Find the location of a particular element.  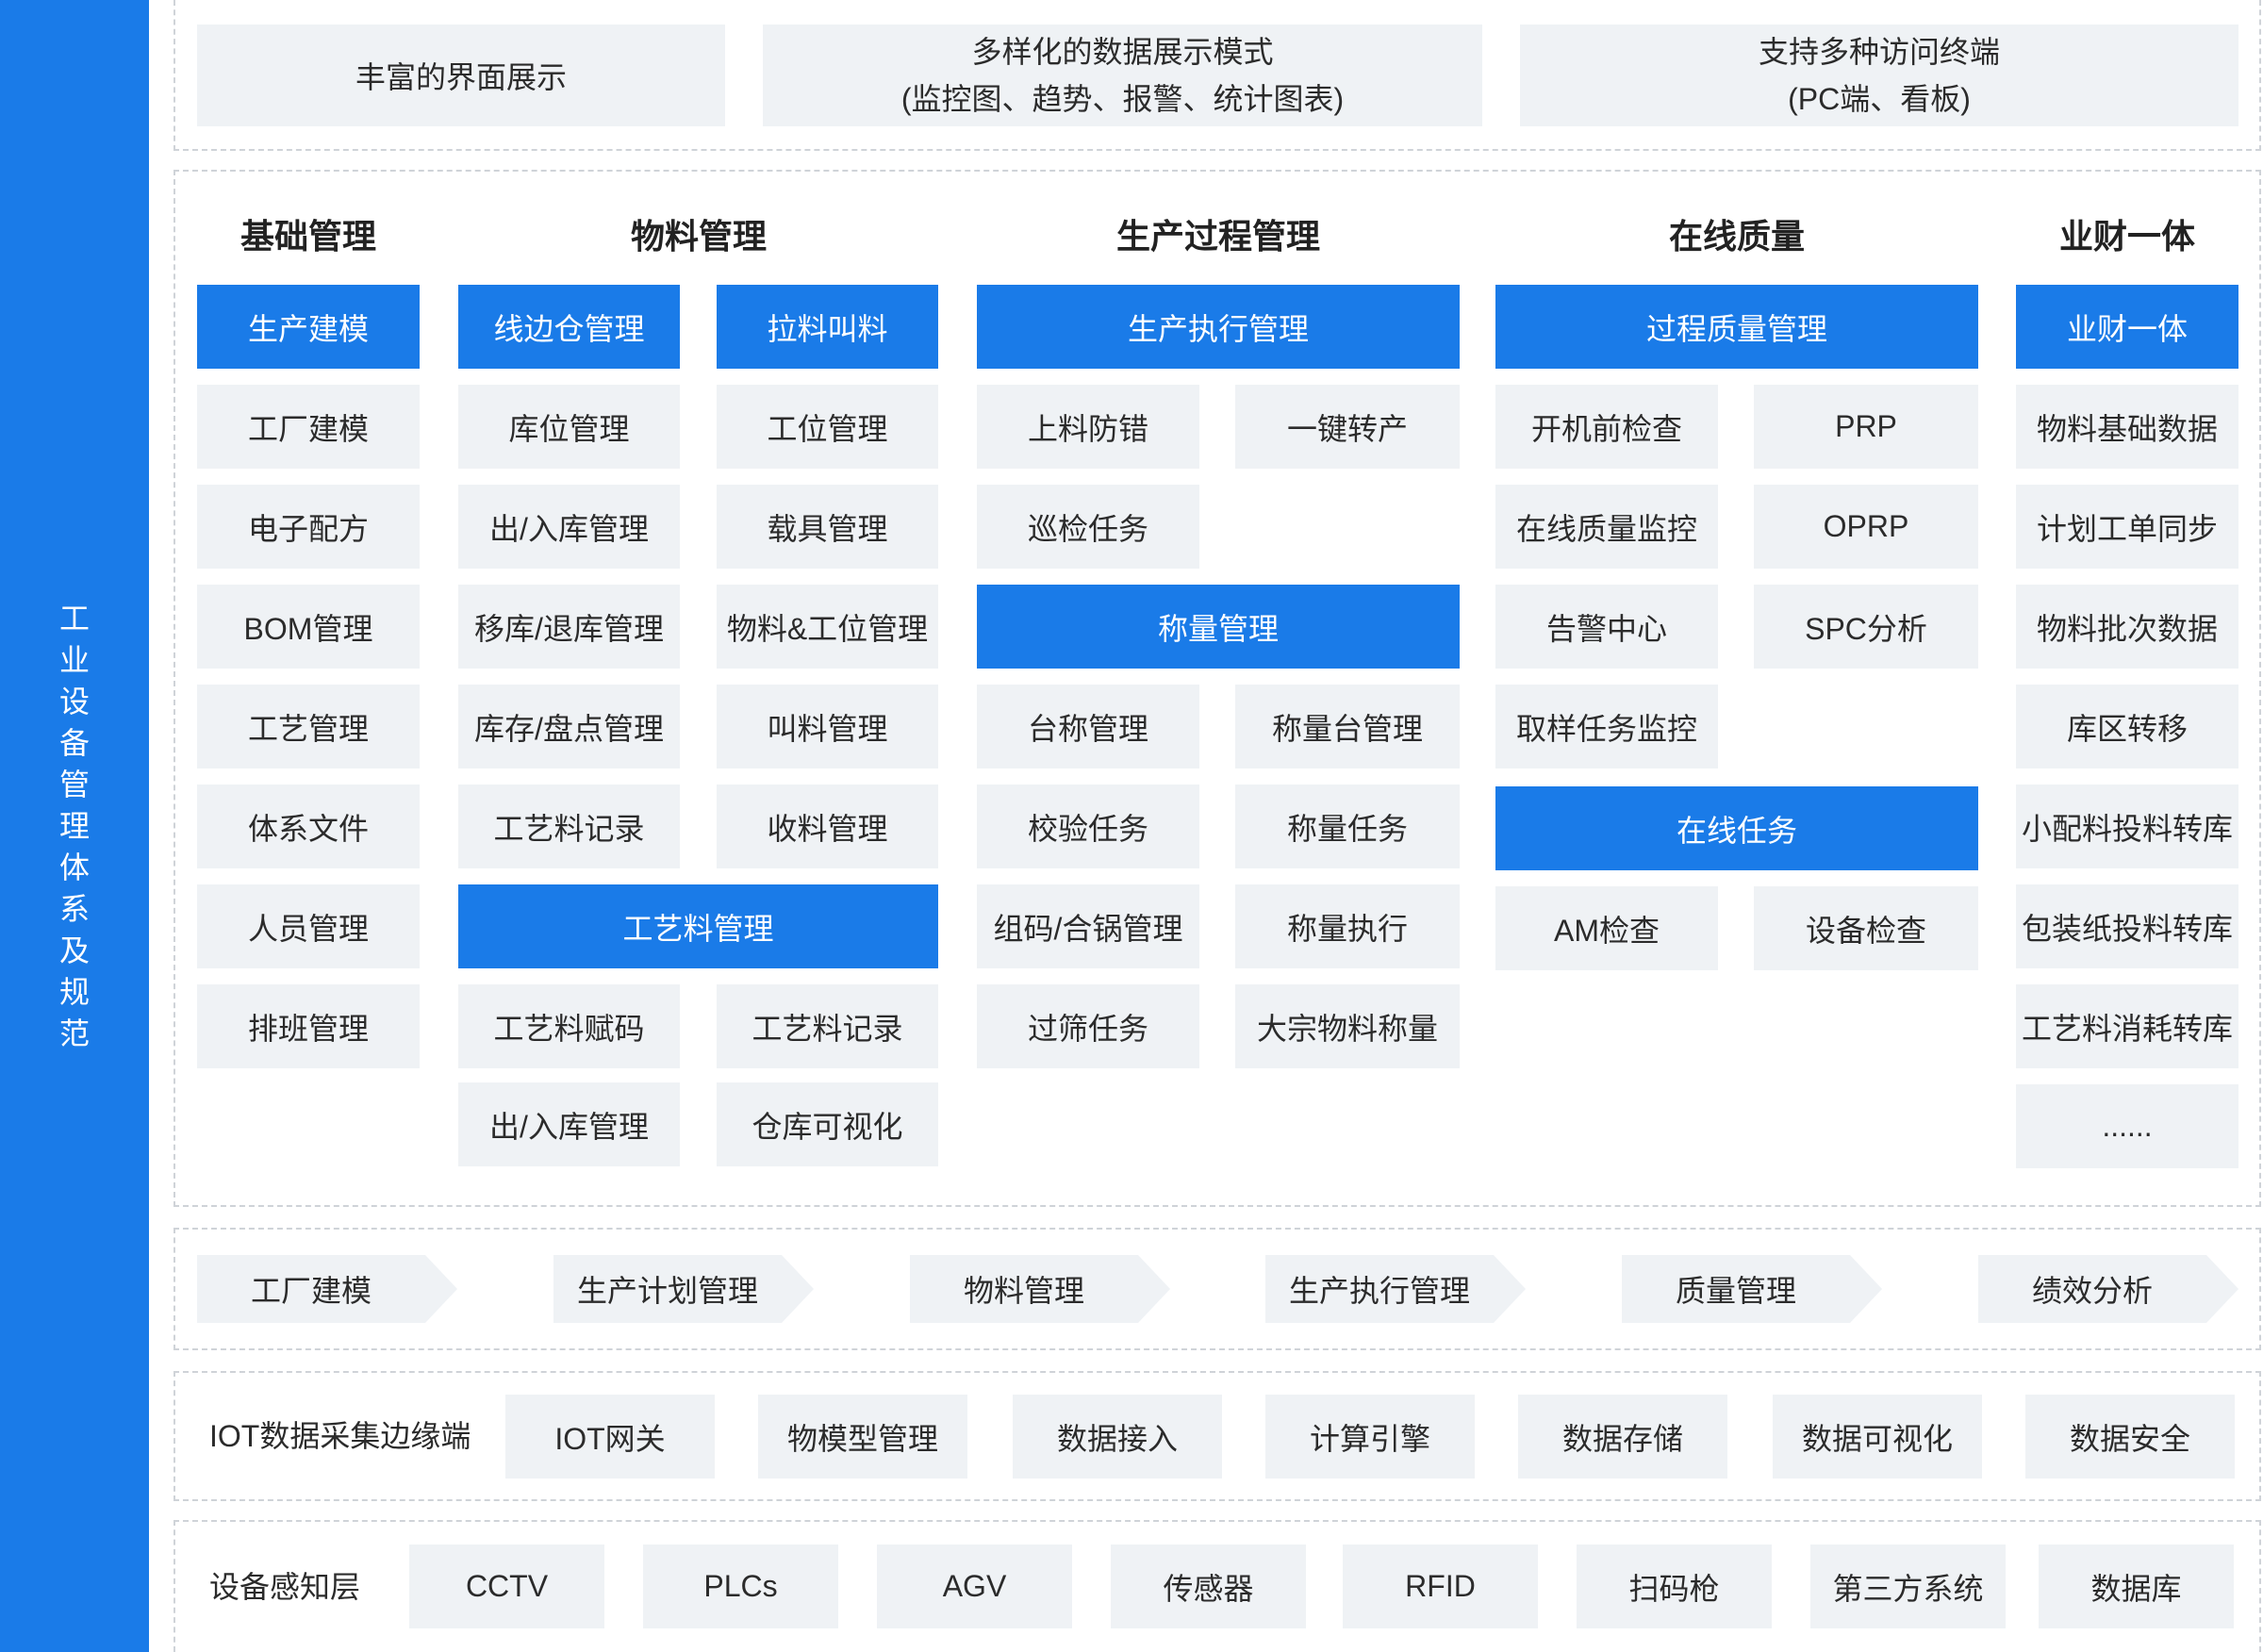

flow-step: 物料管理 is located at coordinates (1040, 1289).